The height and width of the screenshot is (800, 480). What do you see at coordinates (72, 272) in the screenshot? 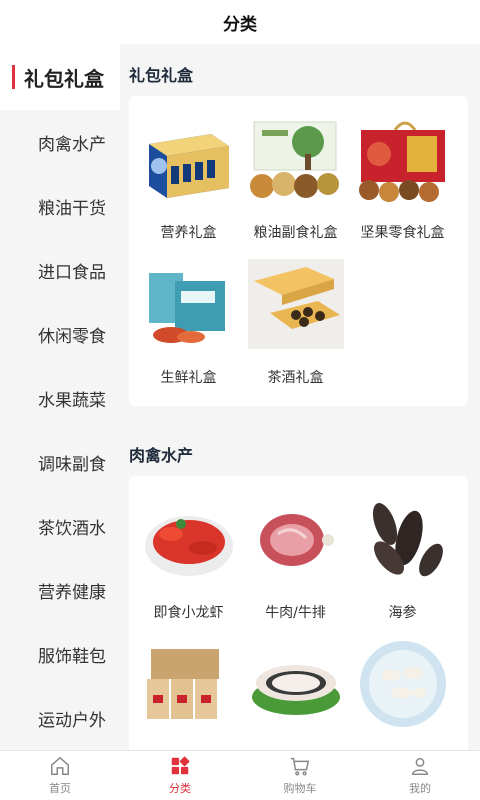
I see `sidebar-item-label: 进口食品` at bounding box center [72, 272].